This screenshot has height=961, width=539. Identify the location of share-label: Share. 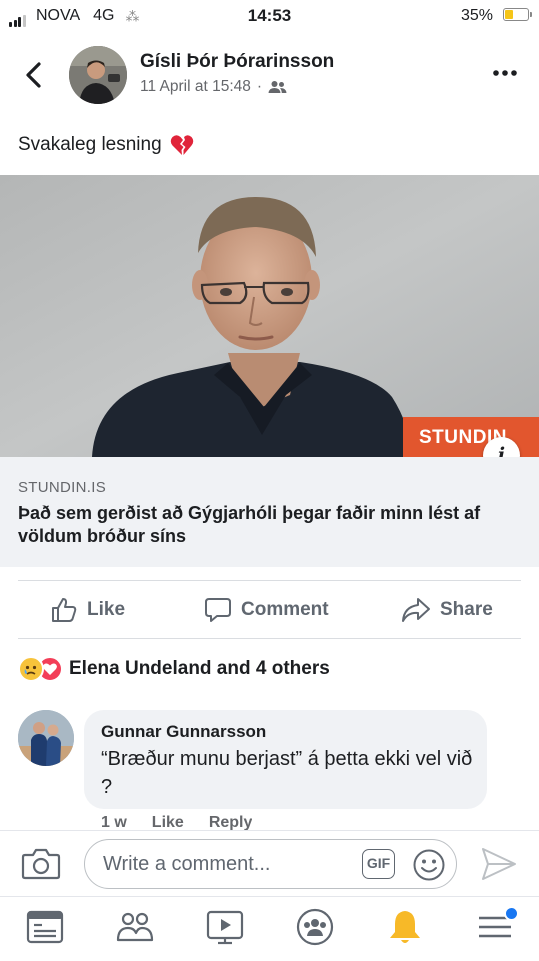
(466, 609).